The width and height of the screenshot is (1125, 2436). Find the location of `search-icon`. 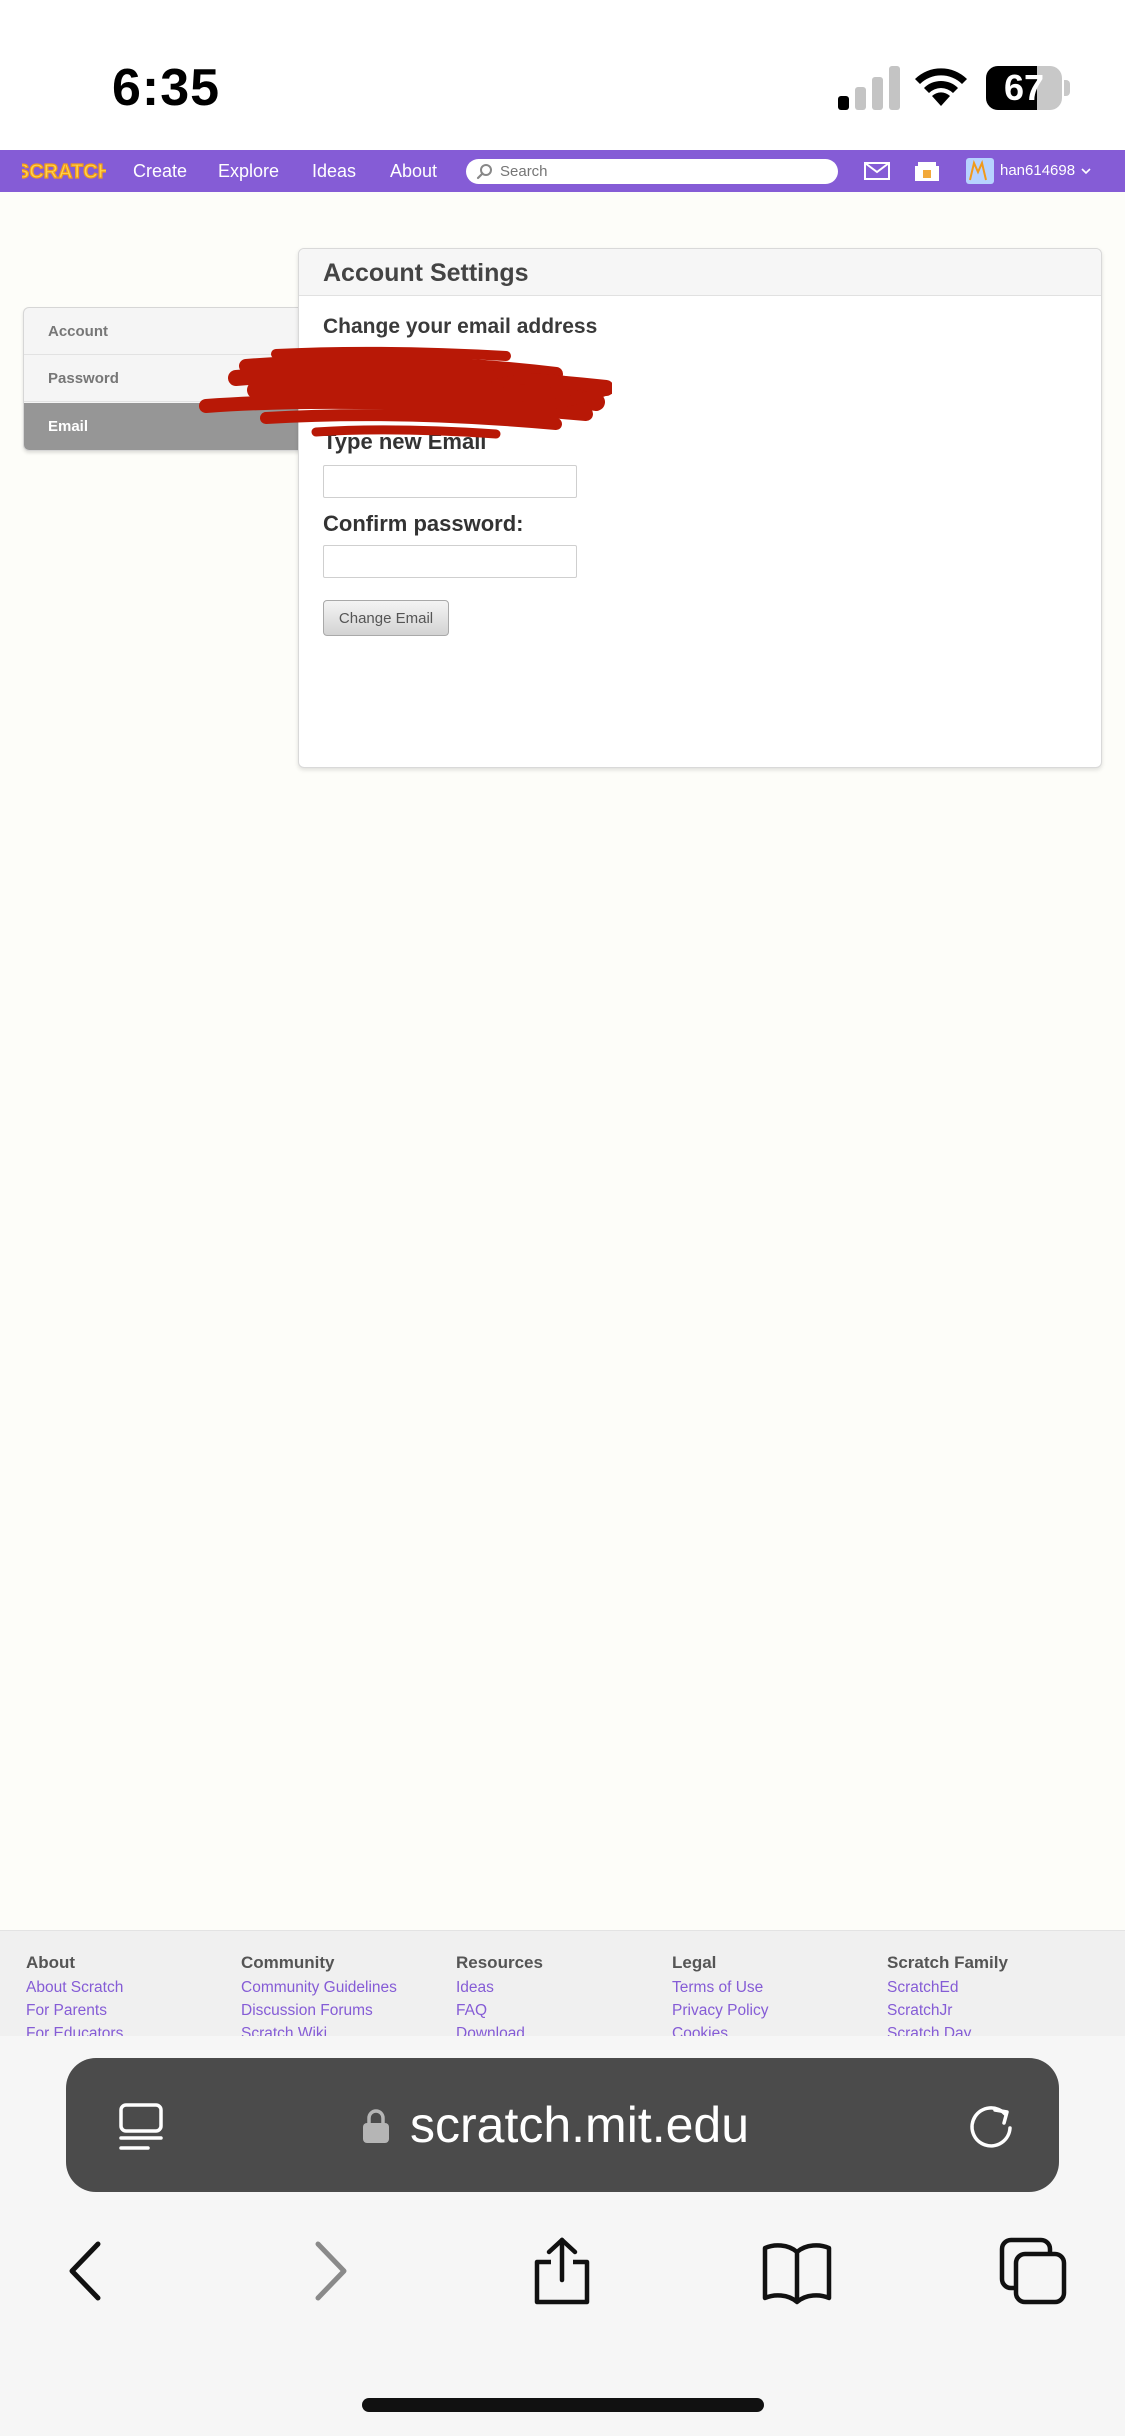

search-icon is located at coordinates (484, 172).